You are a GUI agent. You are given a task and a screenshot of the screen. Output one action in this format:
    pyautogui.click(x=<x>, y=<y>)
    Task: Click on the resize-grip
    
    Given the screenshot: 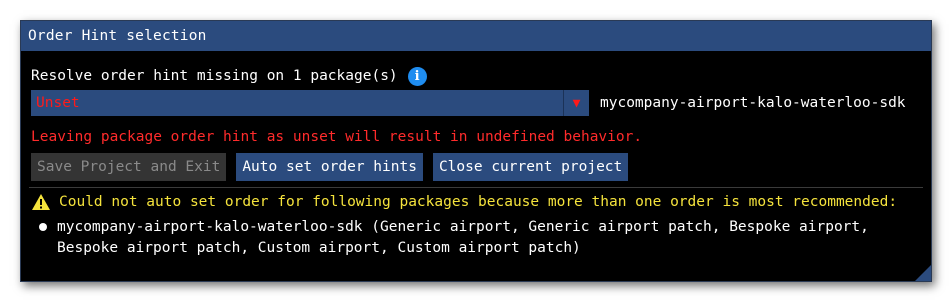 What is the action you would take?
    pyautogui.click(x=923, y=273)
    